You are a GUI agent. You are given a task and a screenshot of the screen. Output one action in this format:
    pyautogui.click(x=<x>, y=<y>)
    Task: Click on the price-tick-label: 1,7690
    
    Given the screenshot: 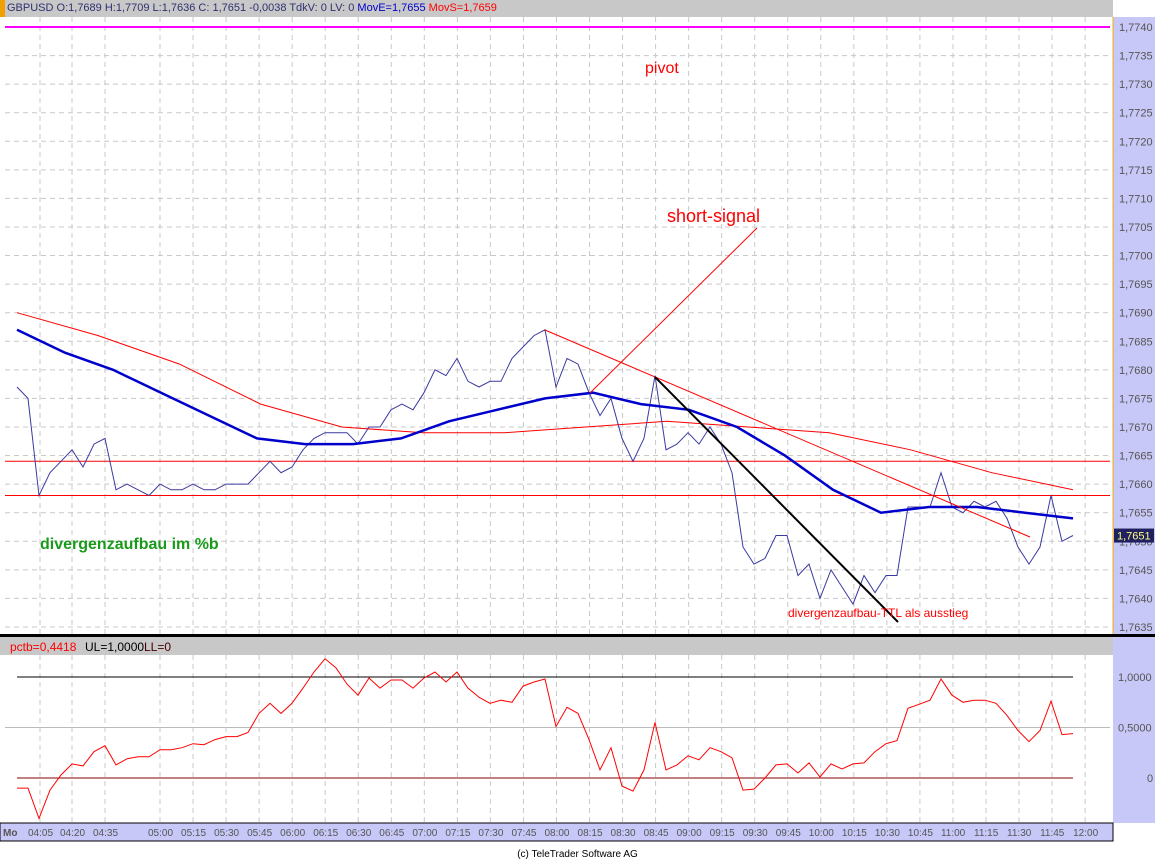 What is the action you would take?
    pyautogui.click(x=1136, y=314)
    